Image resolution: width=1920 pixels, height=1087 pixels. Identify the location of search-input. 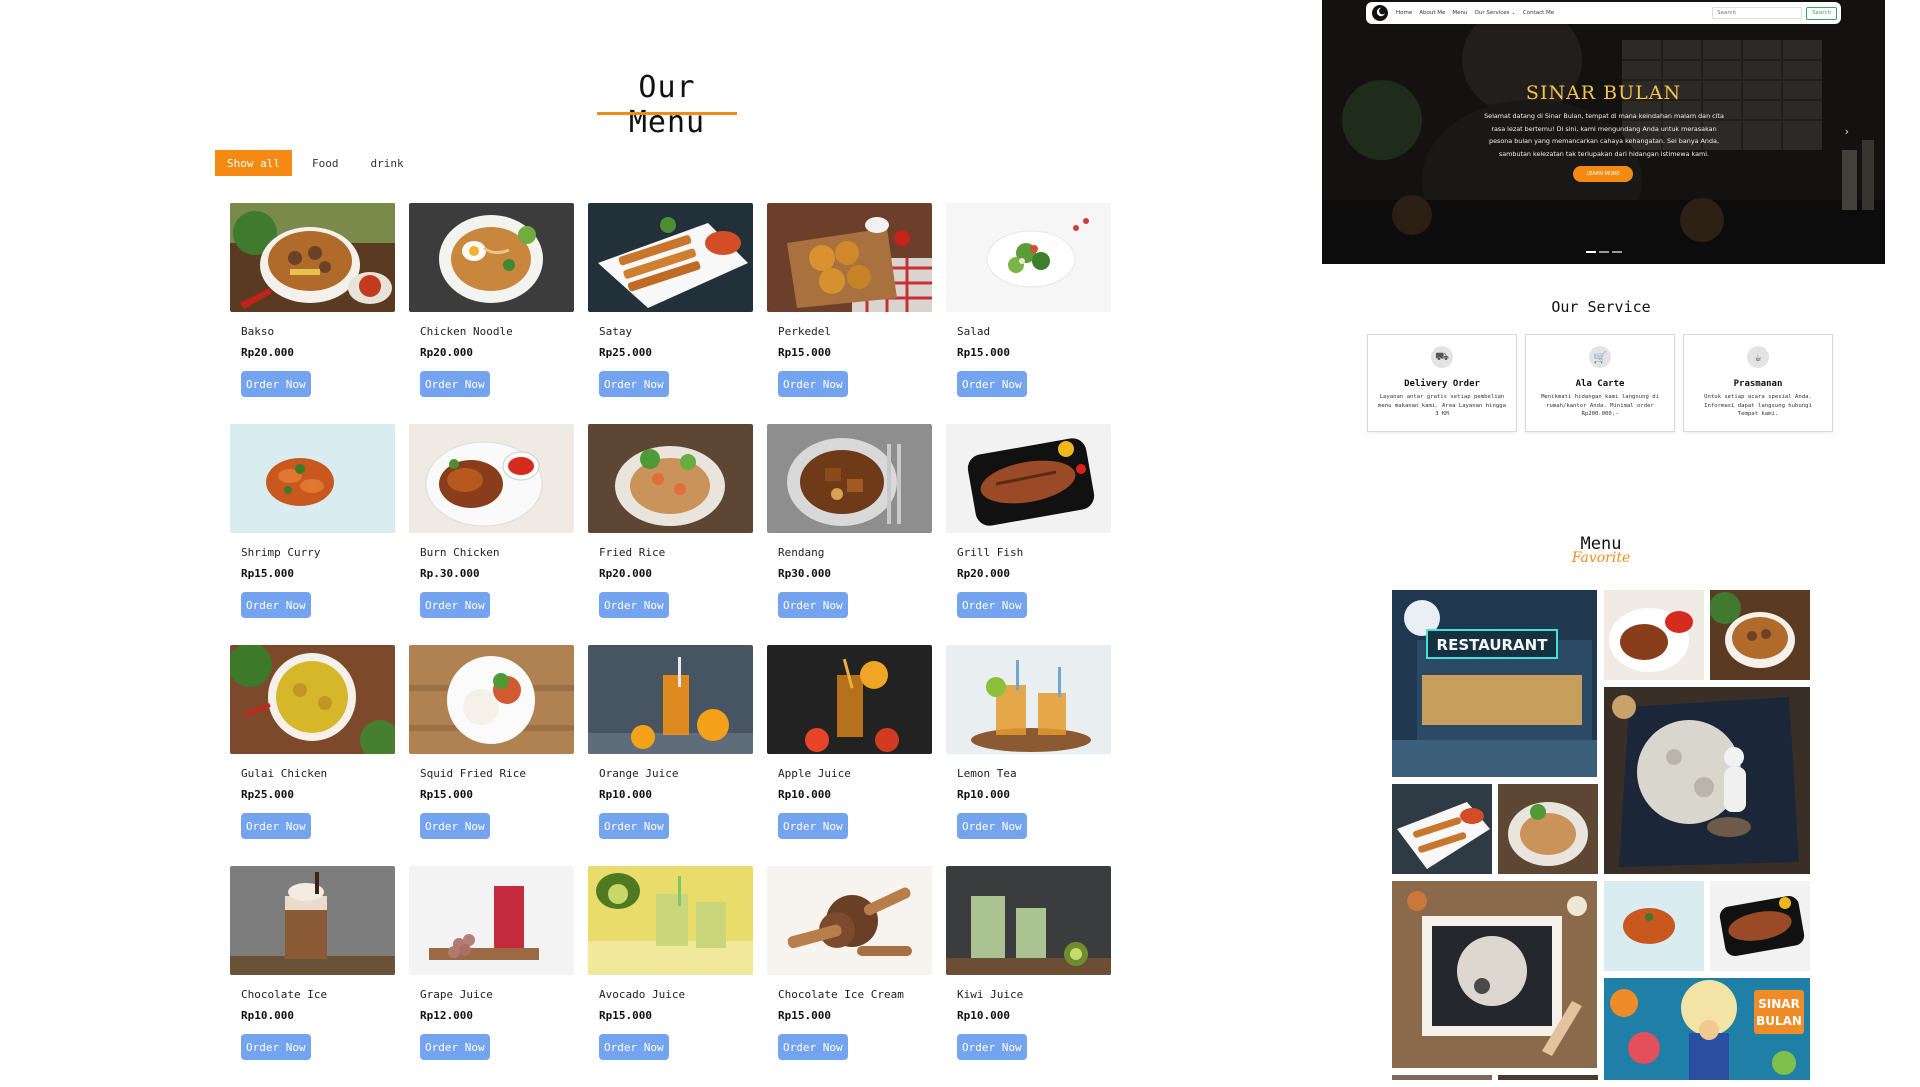
(1757, 13).